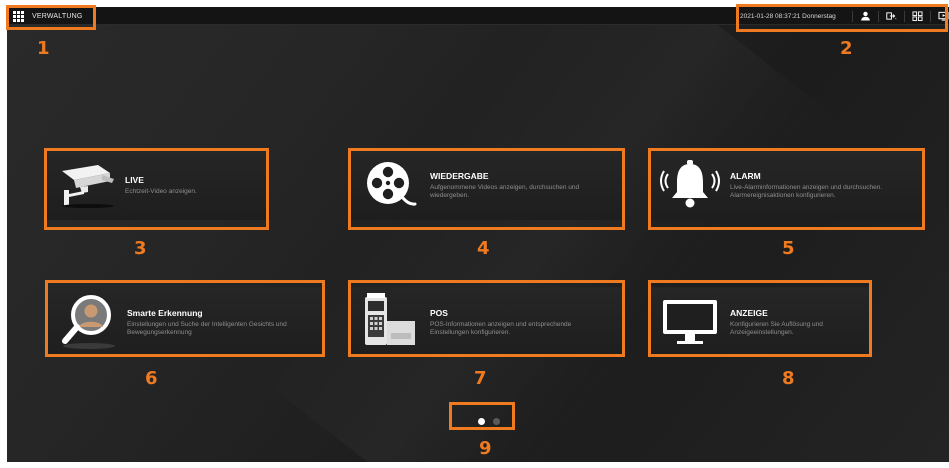 This screenshot has height=468, width=949. I want to click on pagination-dots, so click(489, 421).